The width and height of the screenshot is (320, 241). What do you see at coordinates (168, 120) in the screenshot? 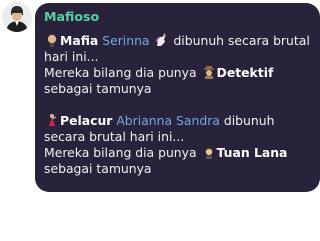
I see `victim-name: Abrianna Sandra` at bounding box center [168, 120].